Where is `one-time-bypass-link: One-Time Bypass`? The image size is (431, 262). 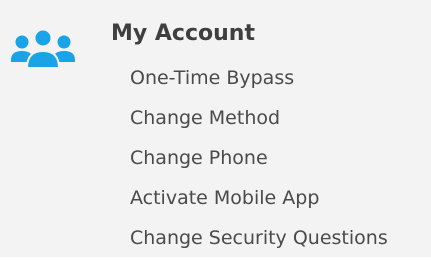
one-time-bypass-link: One-Time Bypass is located at coordinates (259, 82).